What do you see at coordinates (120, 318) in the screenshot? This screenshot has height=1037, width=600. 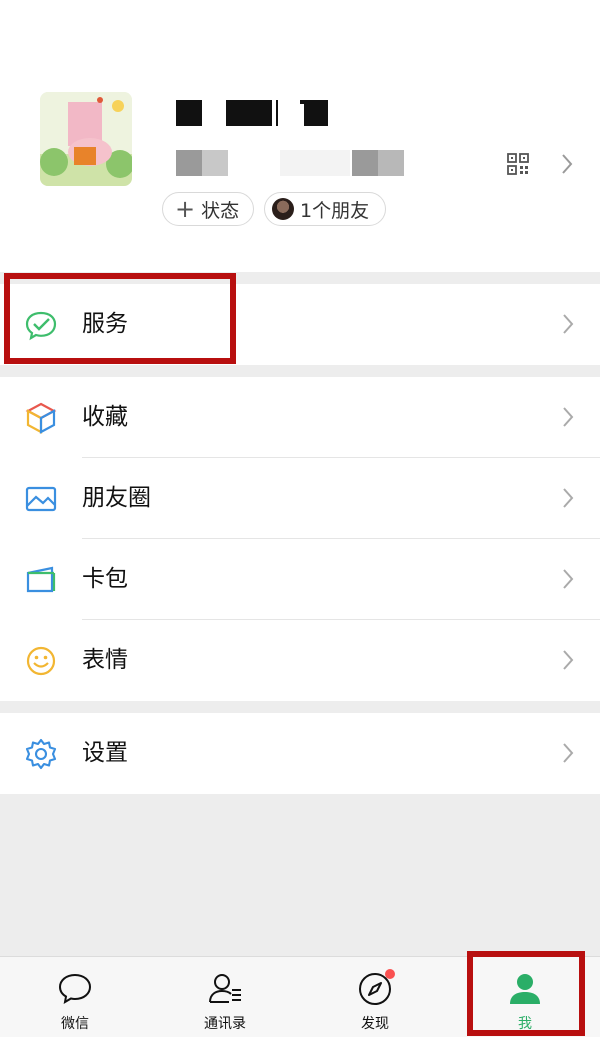 I see `highlight-box-services` at bounding box center [120, 318].